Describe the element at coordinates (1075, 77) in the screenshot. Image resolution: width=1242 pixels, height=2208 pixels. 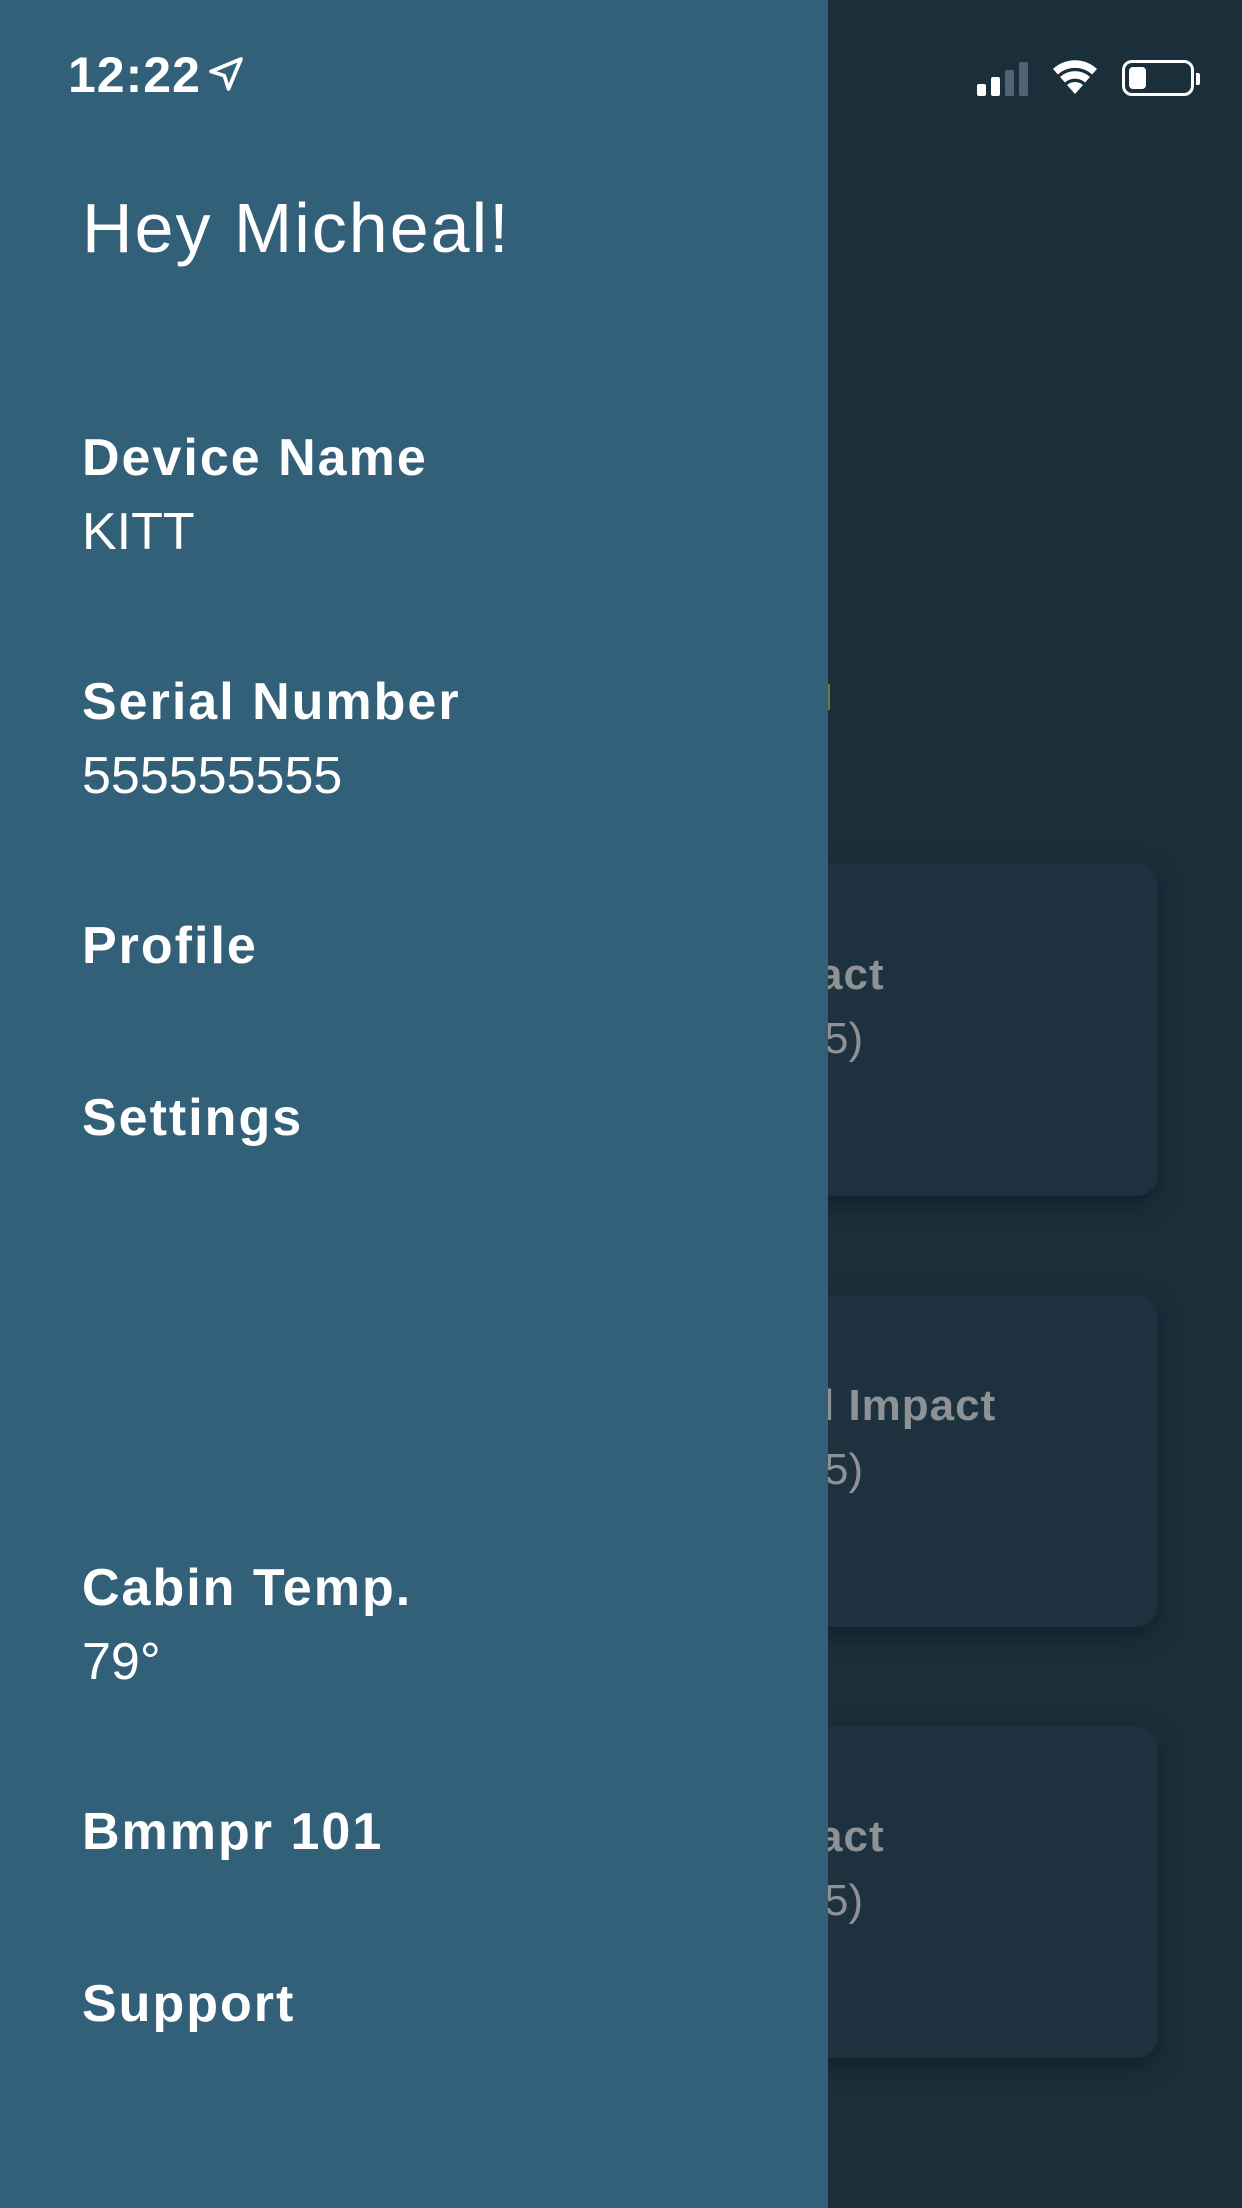
I see `wifi-icon` at that location.